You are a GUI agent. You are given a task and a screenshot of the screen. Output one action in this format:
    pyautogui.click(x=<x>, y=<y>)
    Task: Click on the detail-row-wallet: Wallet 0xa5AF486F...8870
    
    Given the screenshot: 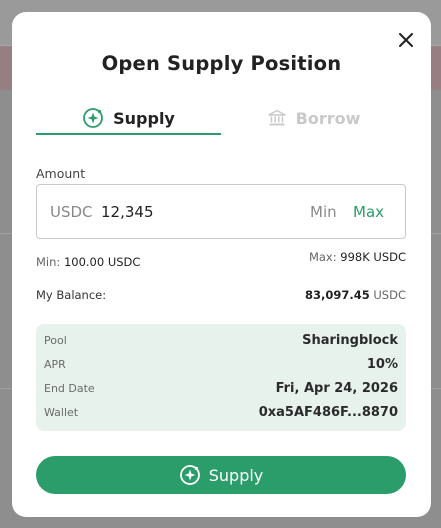 What is the action you would take?
    pyautogui.click(x=221, y=414)
    